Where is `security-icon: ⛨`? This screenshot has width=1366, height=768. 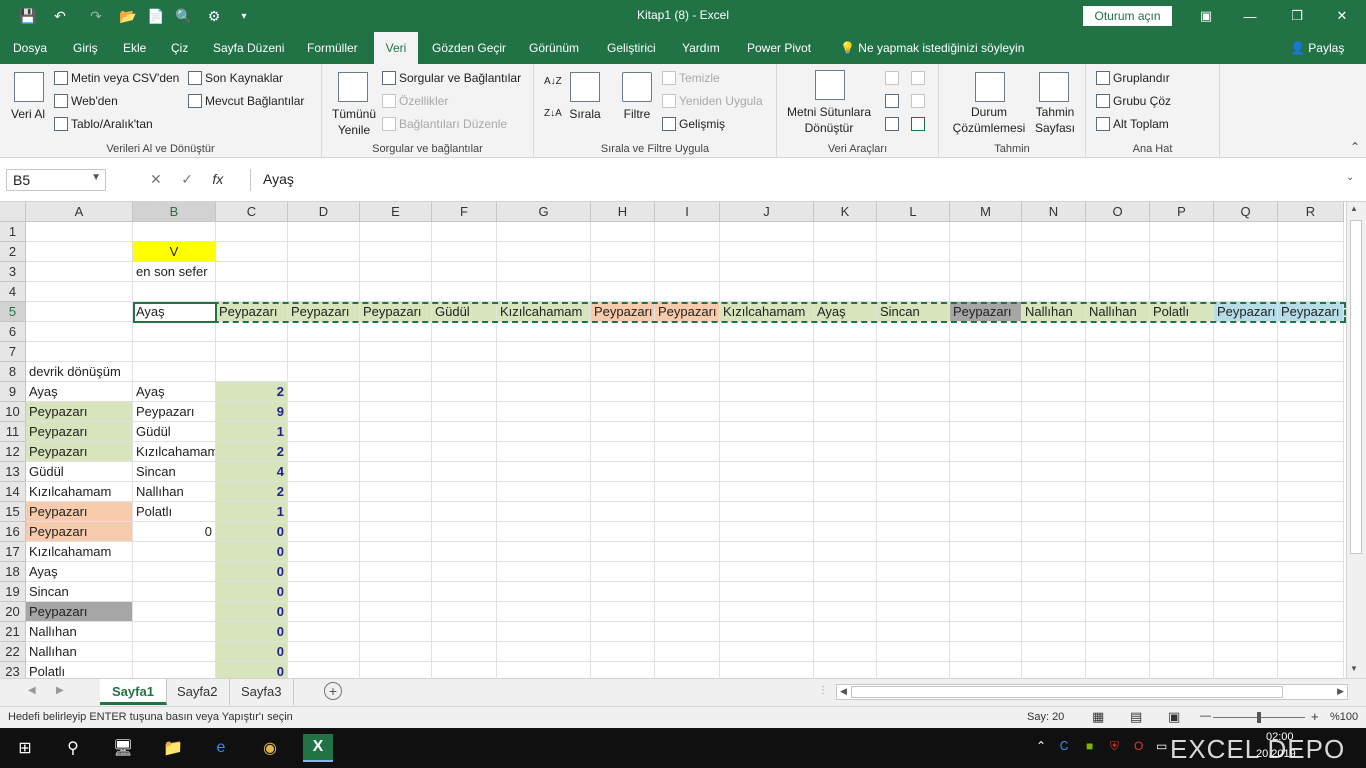
security-icon: ⛨ is located at coordinates (1114, 746).